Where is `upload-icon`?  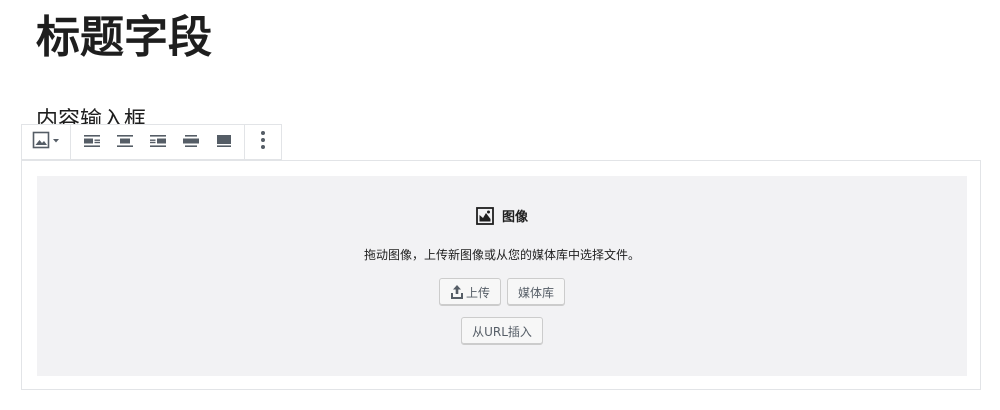 upload-icon is located at coordinates (457, 292).